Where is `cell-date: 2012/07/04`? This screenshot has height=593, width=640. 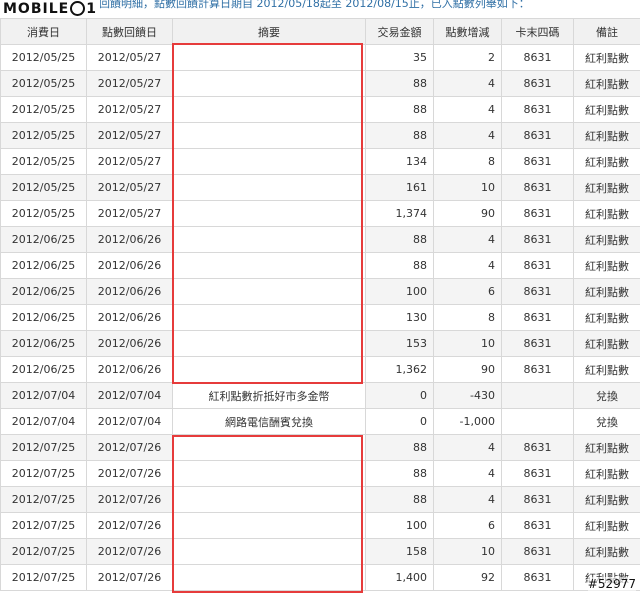
cell-date: 2012/07/04 is located at coordinates (43, 395).